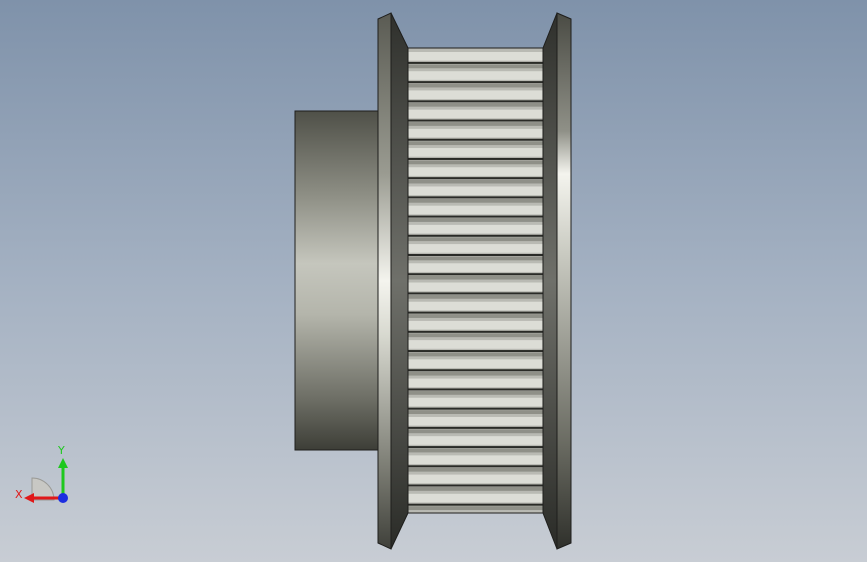  Describe the element at coordinates (384, 281) in the screenshot. I see `left-flange` at that location.